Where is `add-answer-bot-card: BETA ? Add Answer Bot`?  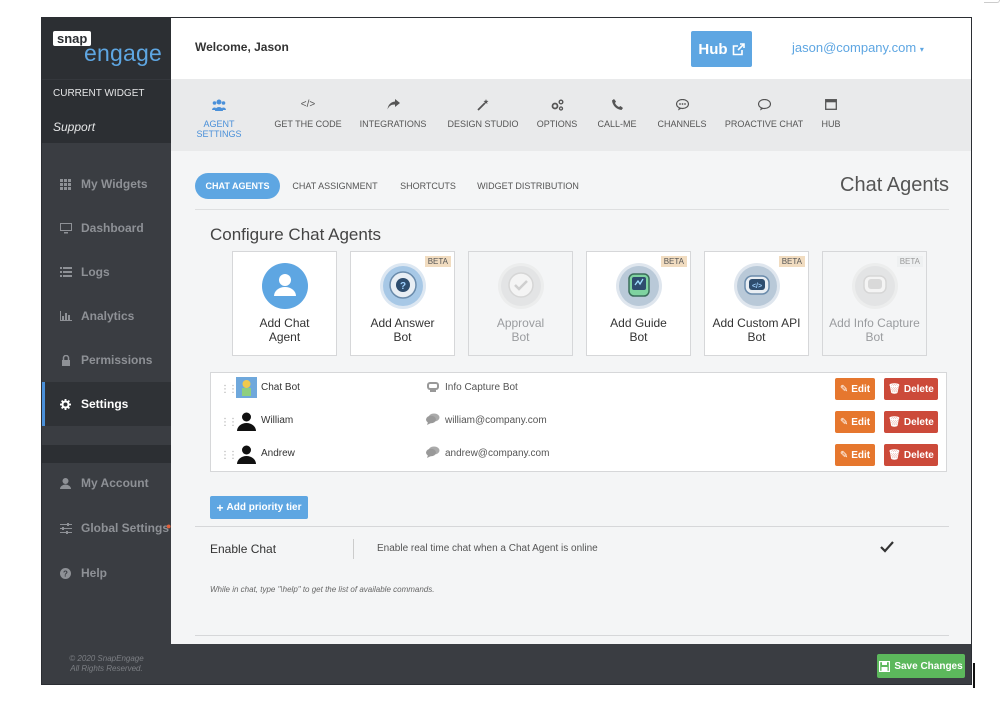
add-answer-bot-card: BETA ? Add Answer Bot is located at coordinates (402, 303).